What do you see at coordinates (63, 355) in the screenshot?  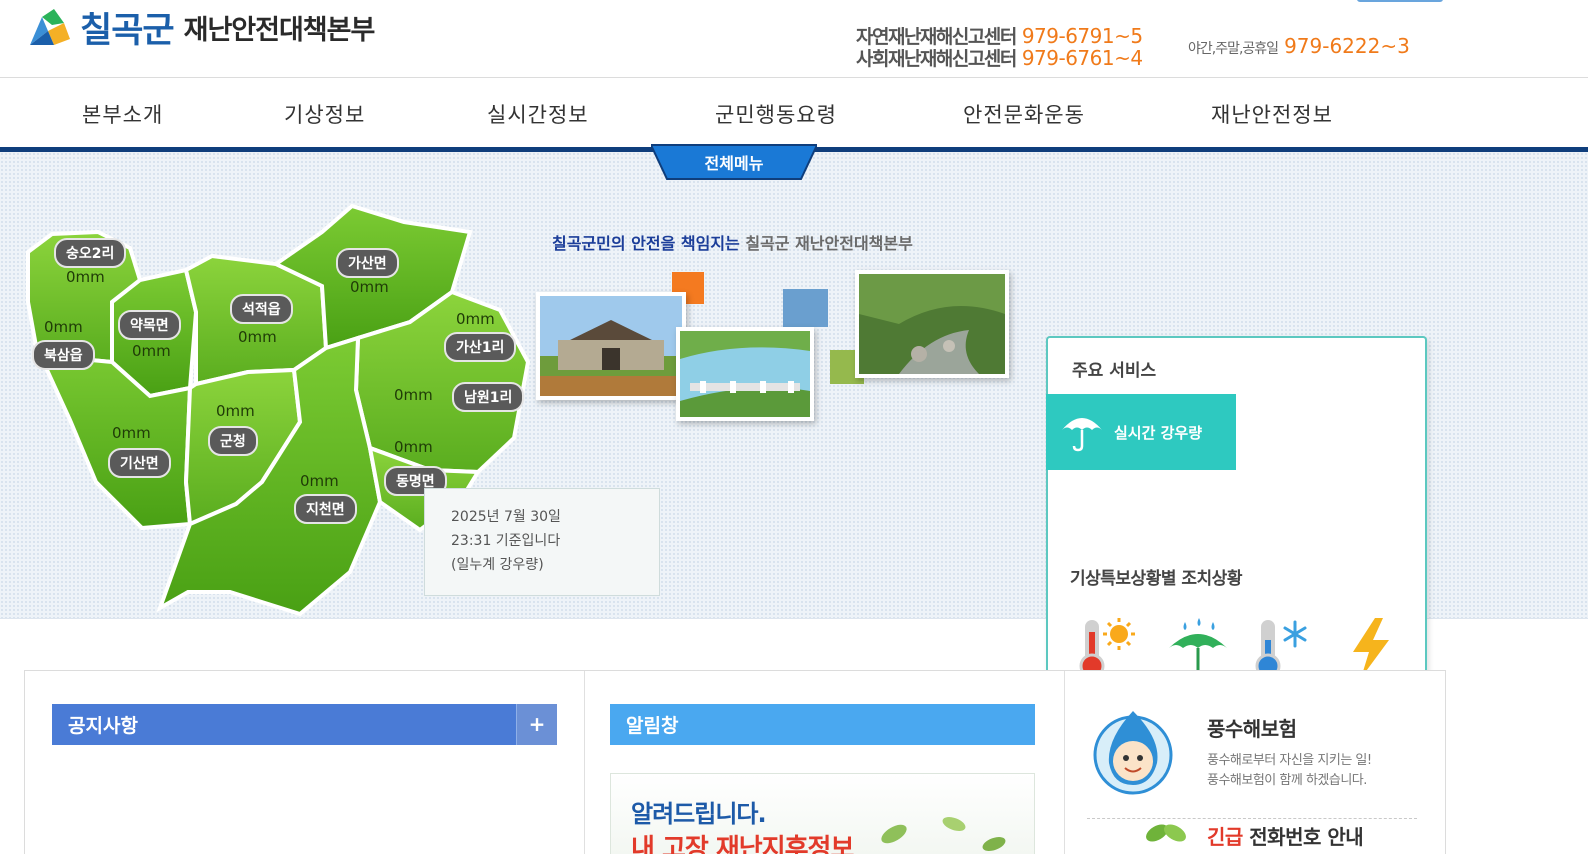 I see `area-tag-buksam: 북삼읍` at bounding box center [63, 355].